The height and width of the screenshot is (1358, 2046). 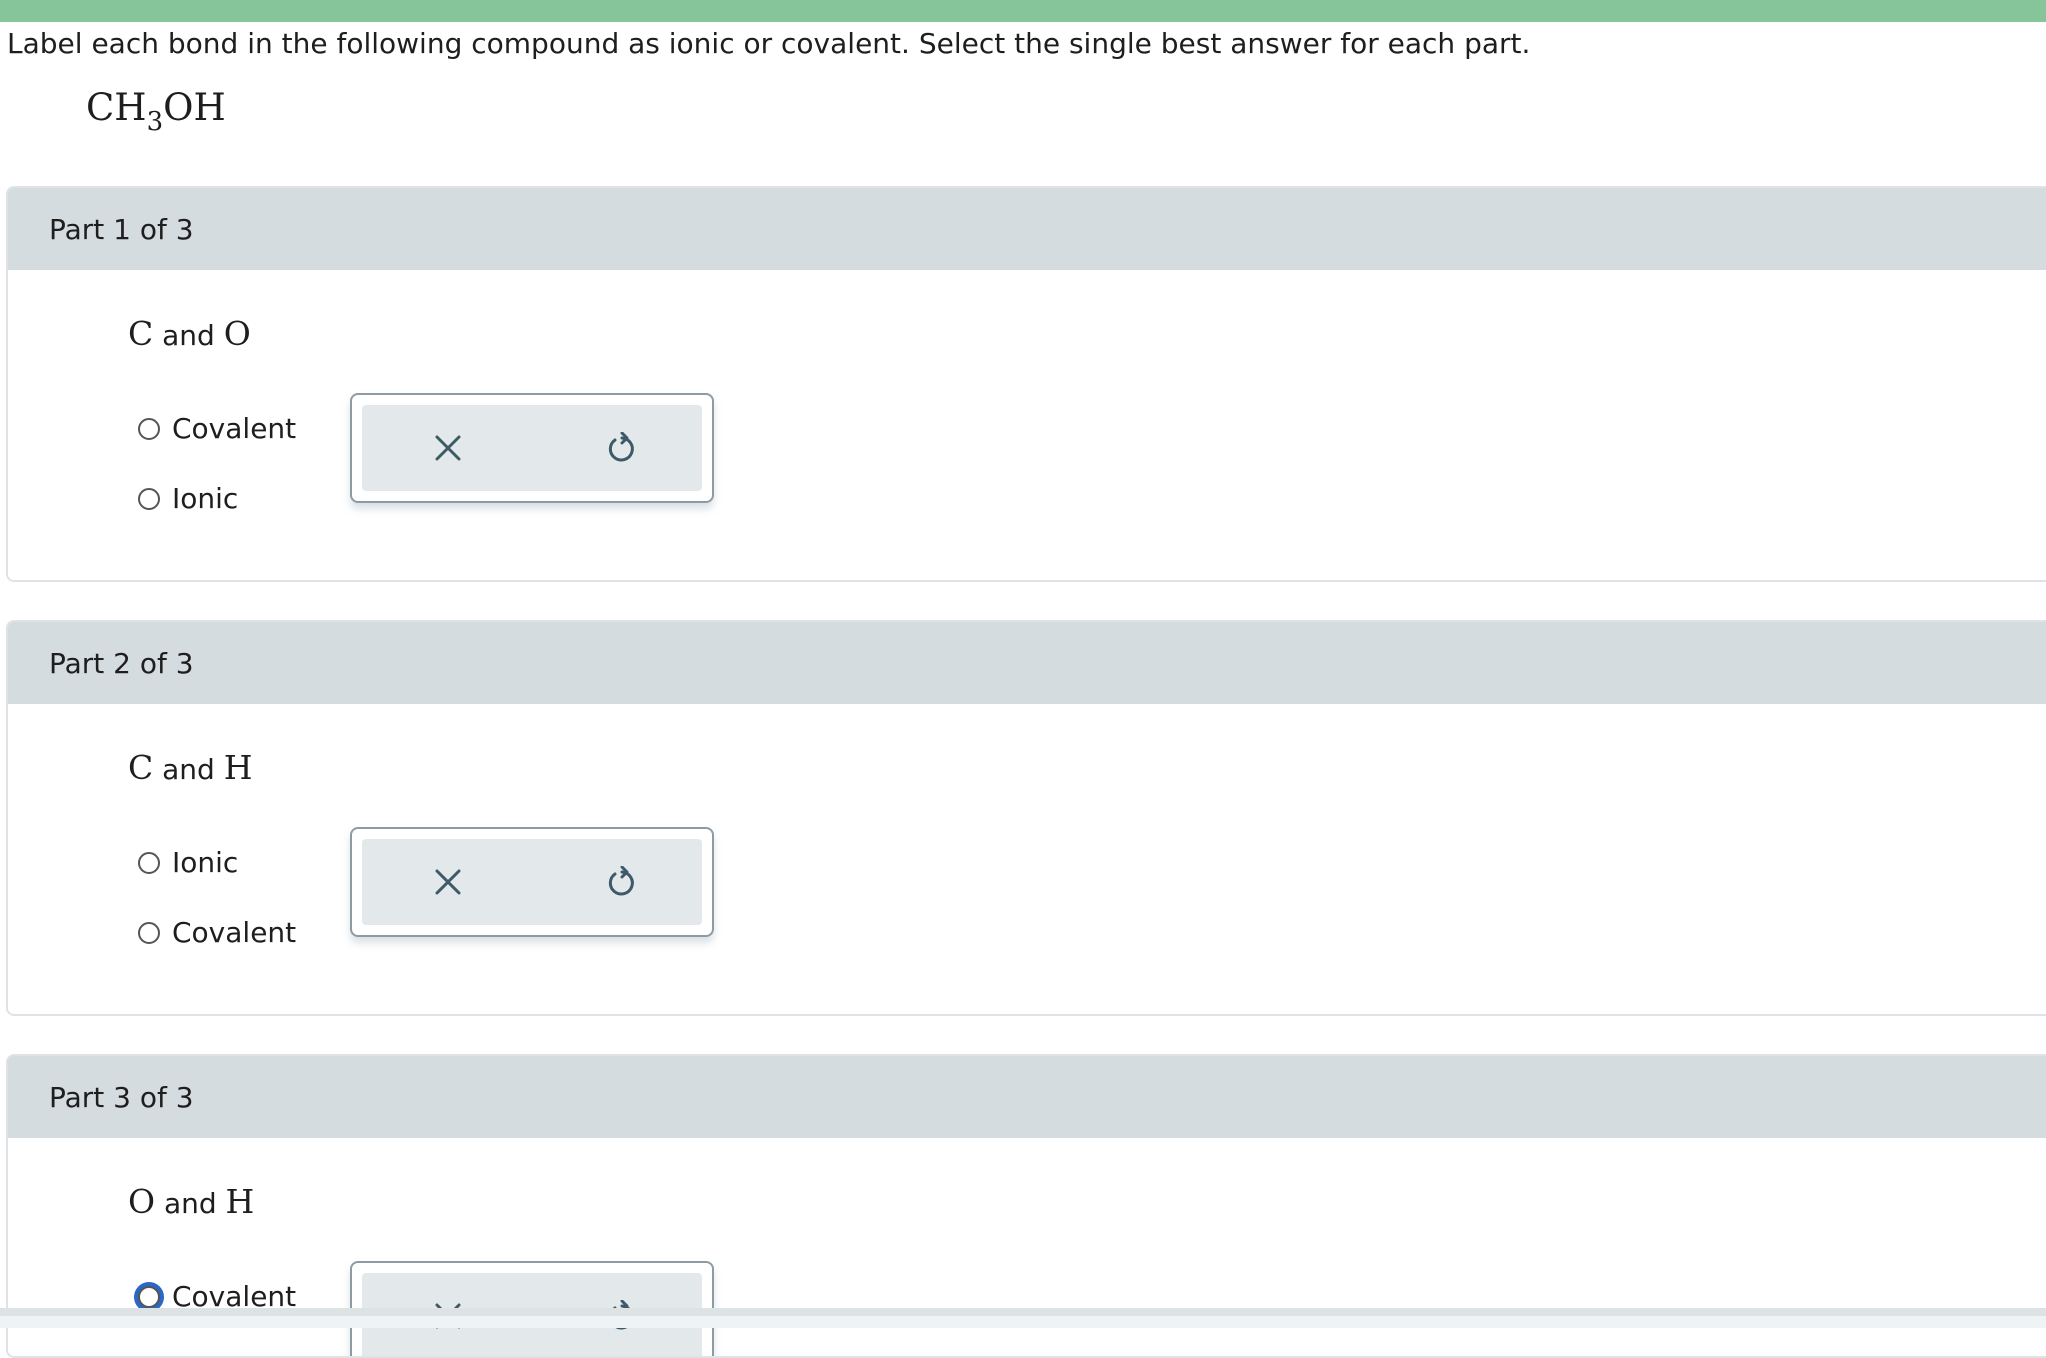 I want to click on part-3-header: Part 3 of 3, so click(x=1027, y=1097).